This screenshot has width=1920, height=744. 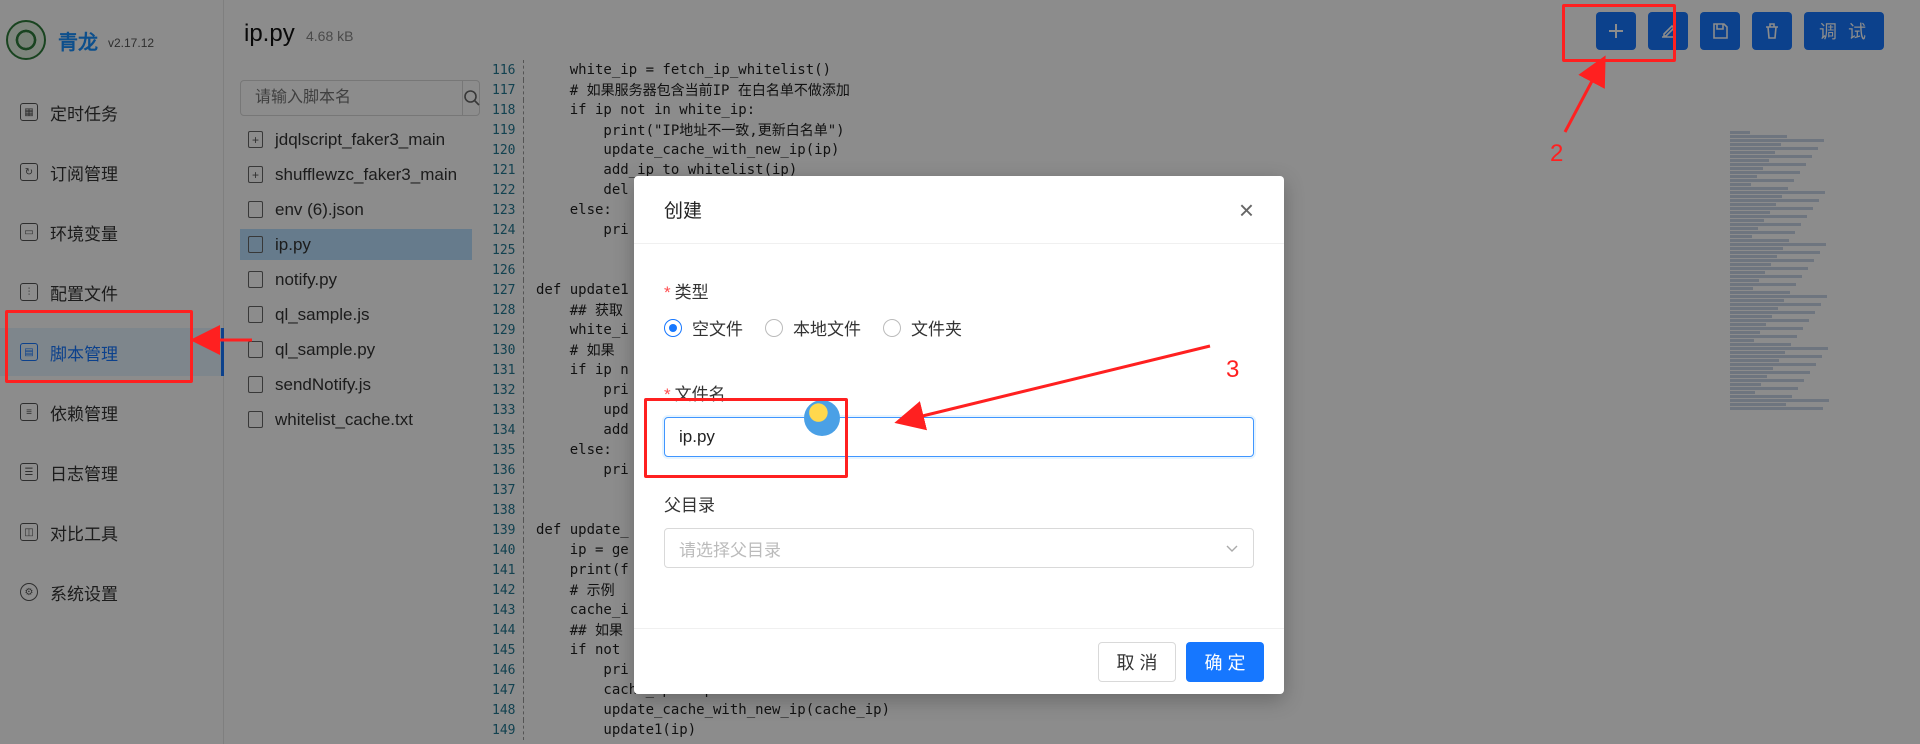 What do you see at coordinates (827, 329) in the screenshot?
I see `radio-label: 本地文件` at bounding box center [827, 329].